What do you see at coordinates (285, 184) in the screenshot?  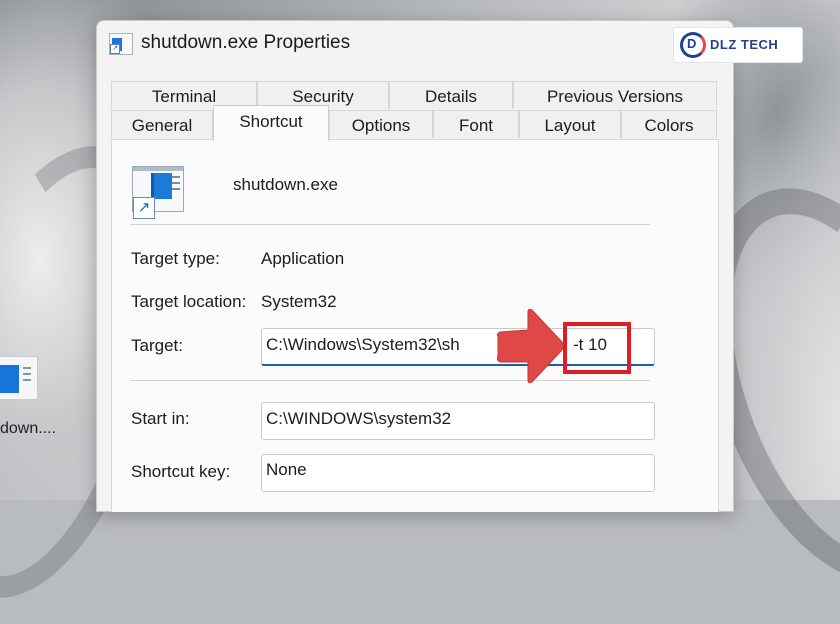 I see `file-name: shutdown.exe` at bounding box center [285, 184].